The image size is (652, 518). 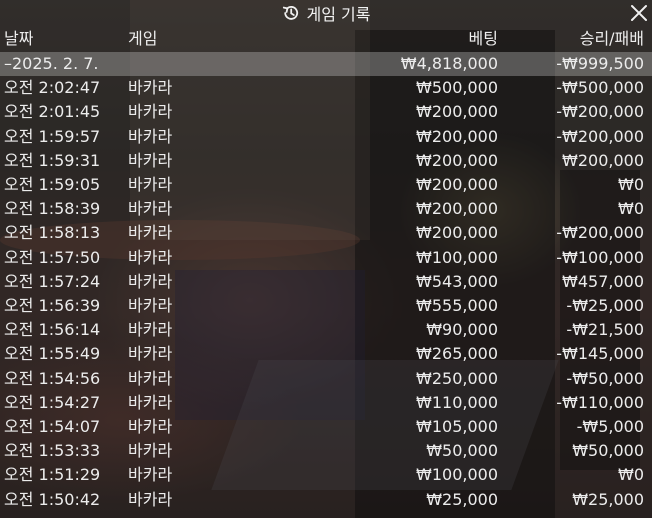 I want to click on row-time: 오전 2:01:45, so click(x=52, y=112).